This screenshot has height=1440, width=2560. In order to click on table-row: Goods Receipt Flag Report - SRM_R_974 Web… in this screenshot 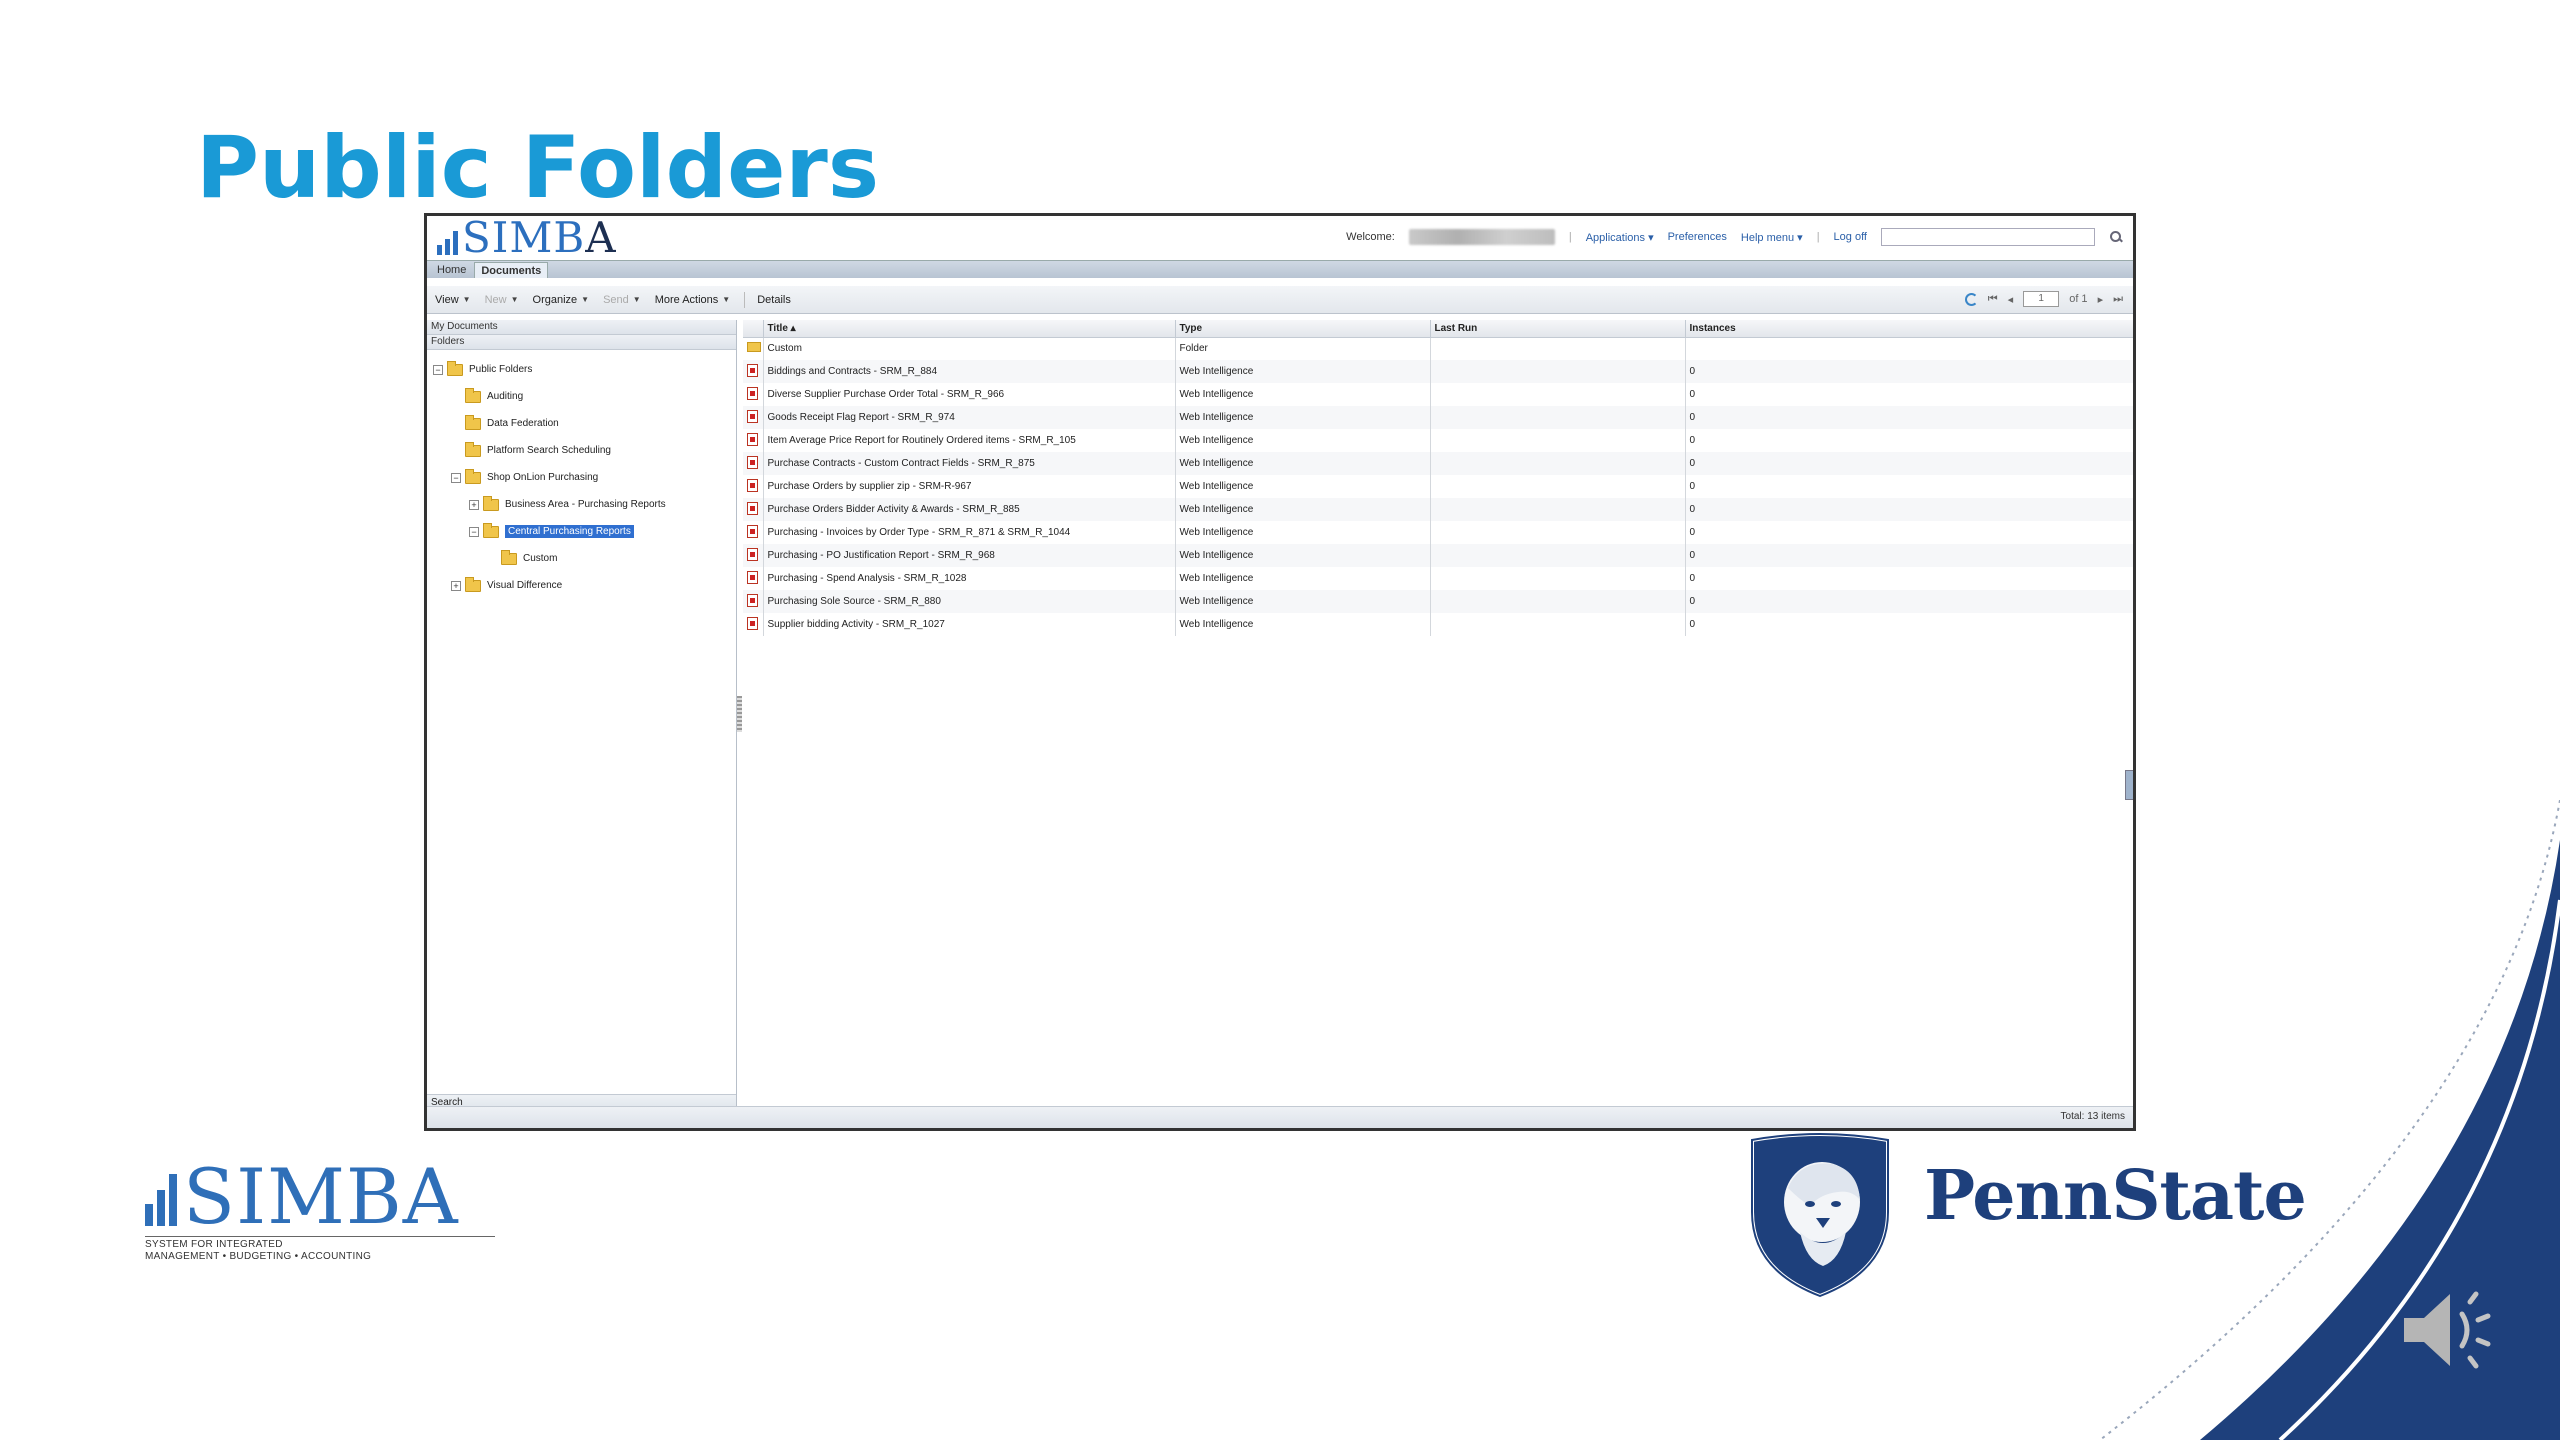, I will do `click(1438, 417)`.